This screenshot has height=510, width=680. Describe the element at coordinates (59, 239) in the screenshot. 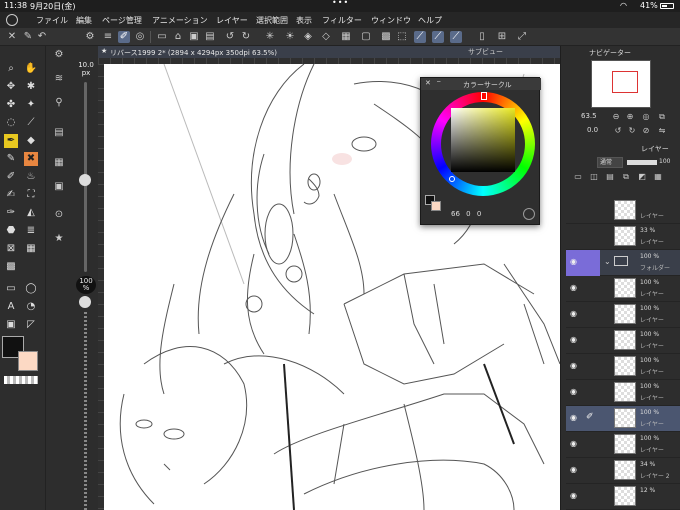

I see `material-icon: ★` at that location.